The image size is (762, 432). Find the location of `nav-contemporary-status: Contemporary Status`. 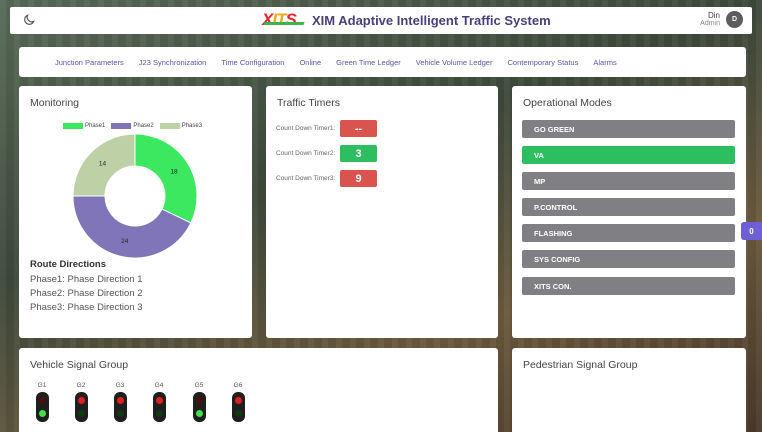

nav-contemporary-status: Contemporary Status is located at coordinates (542, 62).